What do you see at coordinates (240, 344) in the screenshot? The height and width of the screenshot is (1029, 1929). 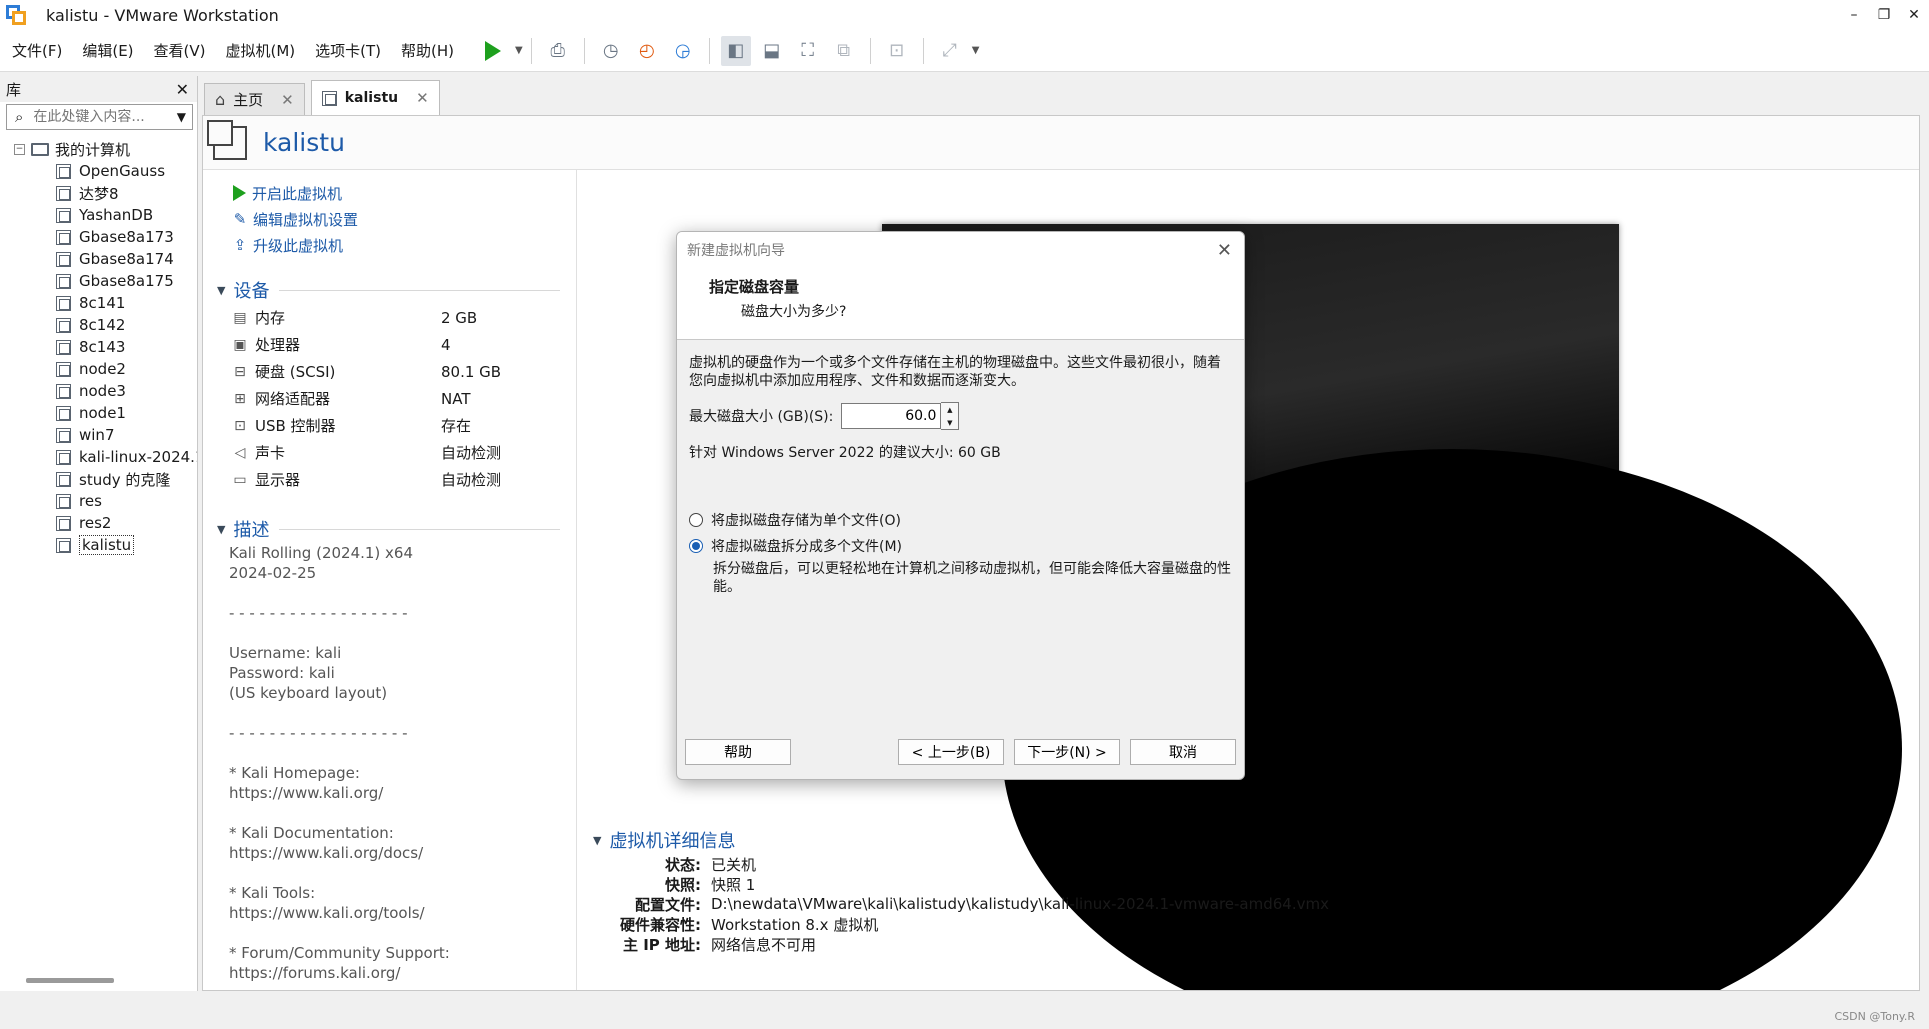 I see `cpu-icon: ▣` at bounding box center [240, 344].